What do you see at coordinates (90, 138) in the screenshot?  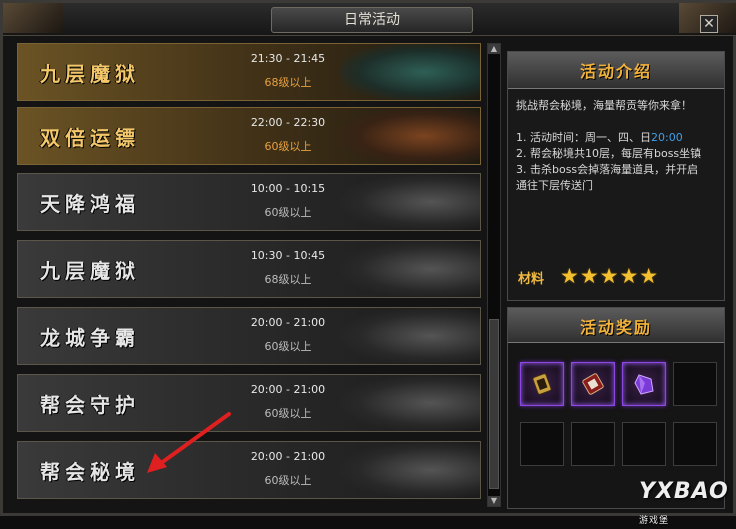 I see `activity-name: 双倍运镖` at bounding box center [90, 138].